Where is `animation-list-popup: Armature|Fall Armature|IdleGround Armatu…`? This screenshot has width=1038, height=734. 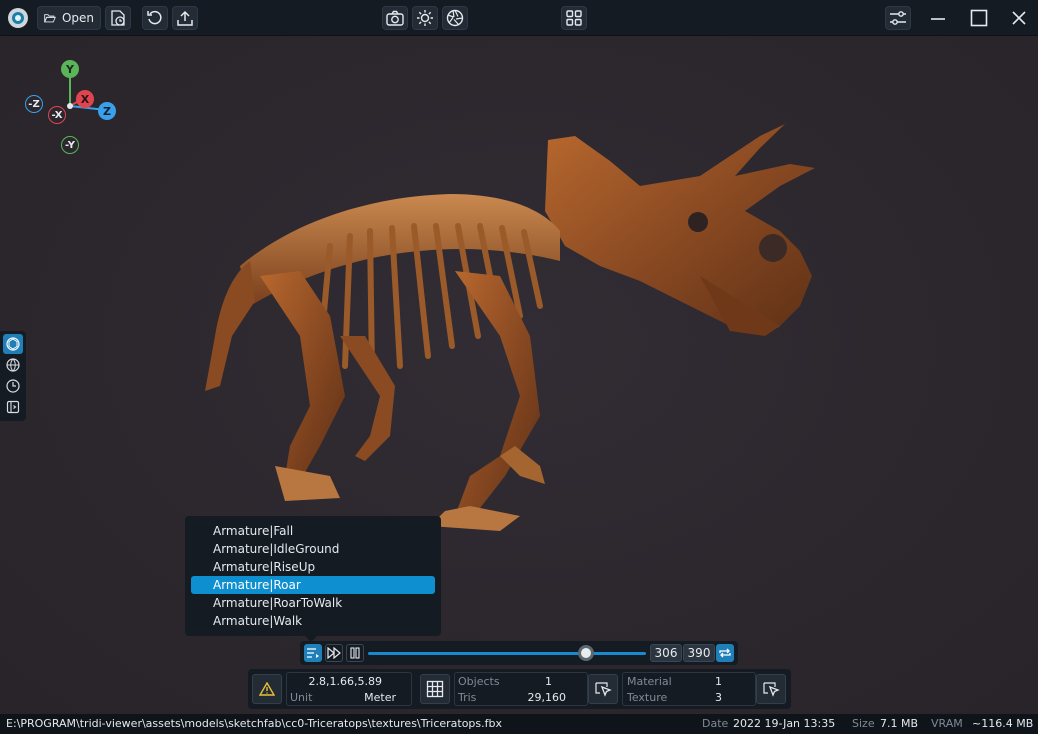
animation-list-popup: Armature|Fall Armature|IdleGround Armatu… is located at coordinates (313, 576).